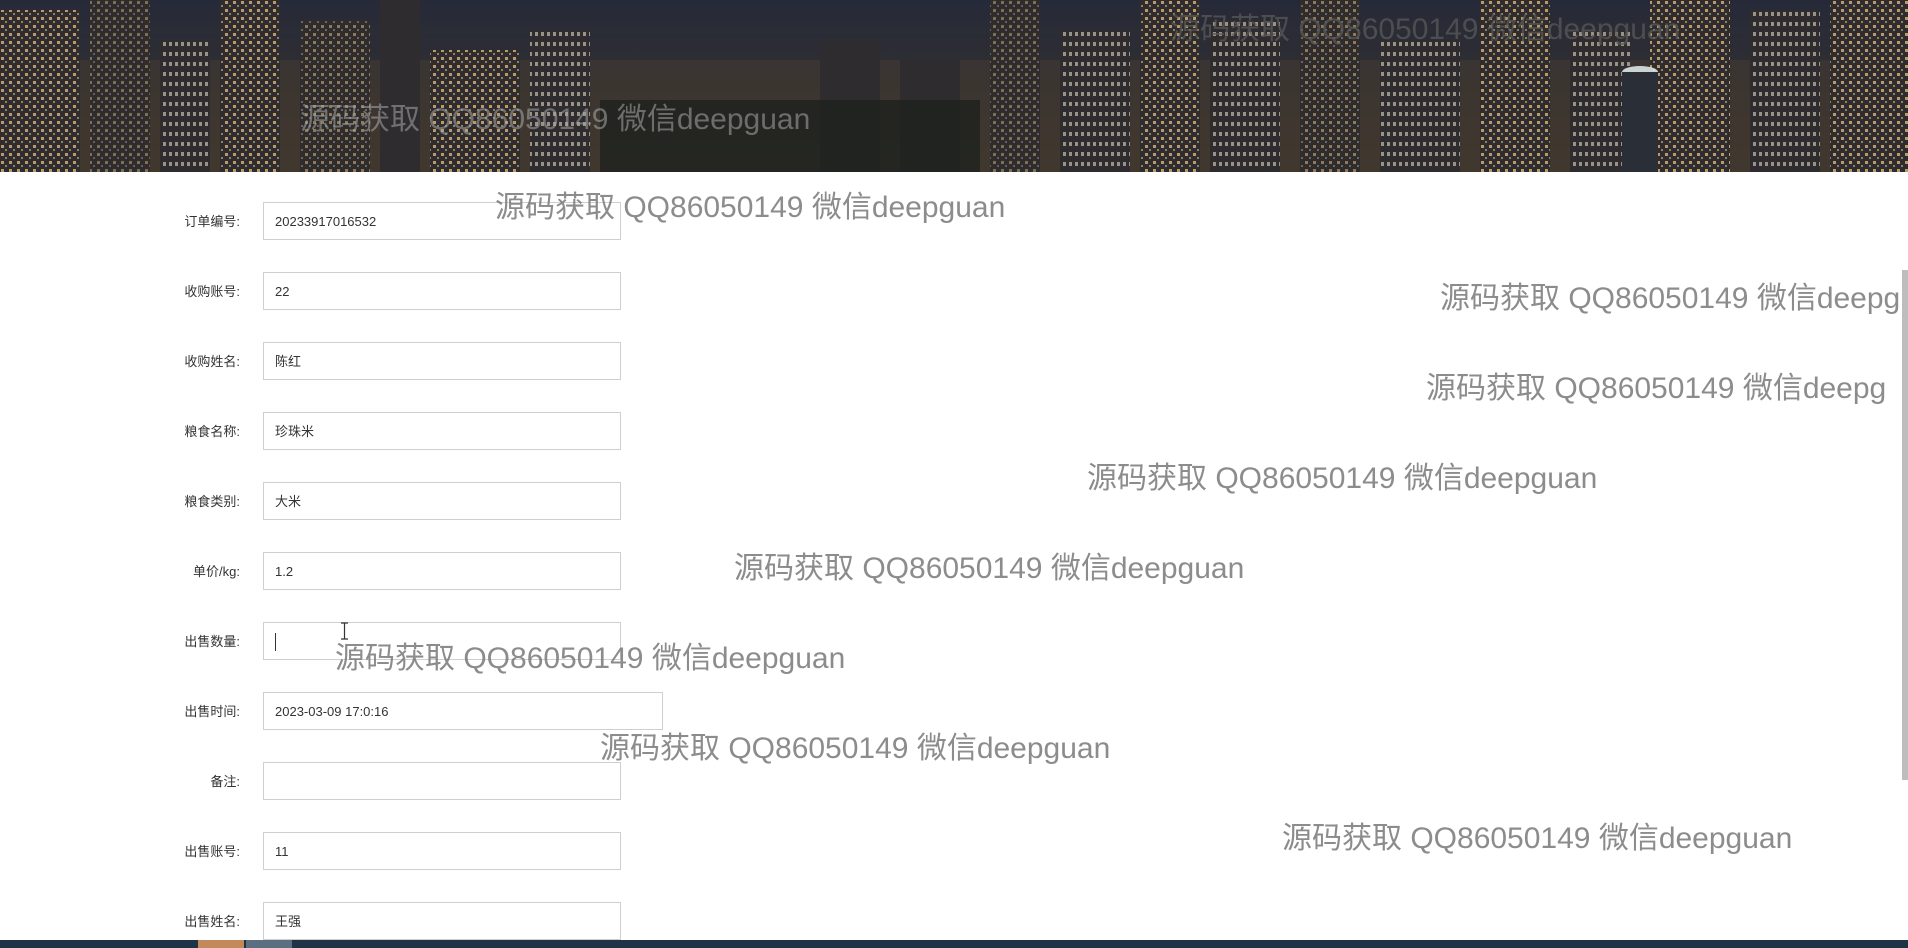  I want to click on form-row-order-number: 订单编号: 20233917016532, so click(350, 222).